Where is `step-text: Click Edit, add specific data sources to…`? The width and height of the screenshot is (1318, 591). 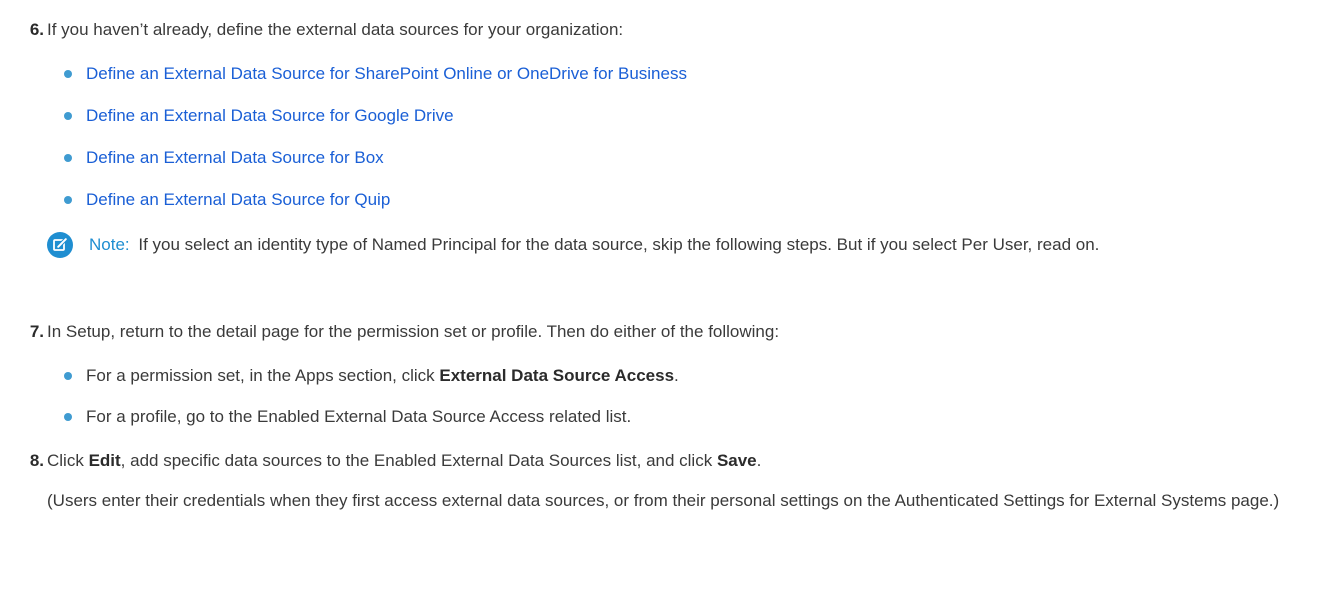 step-text: Click Edit, add specific data sources to… is located at coordinates (674, 461).